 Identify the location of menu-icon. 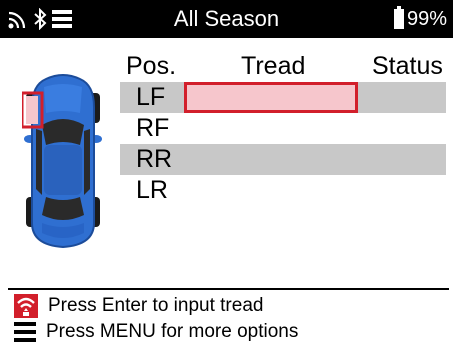
(25, 332).